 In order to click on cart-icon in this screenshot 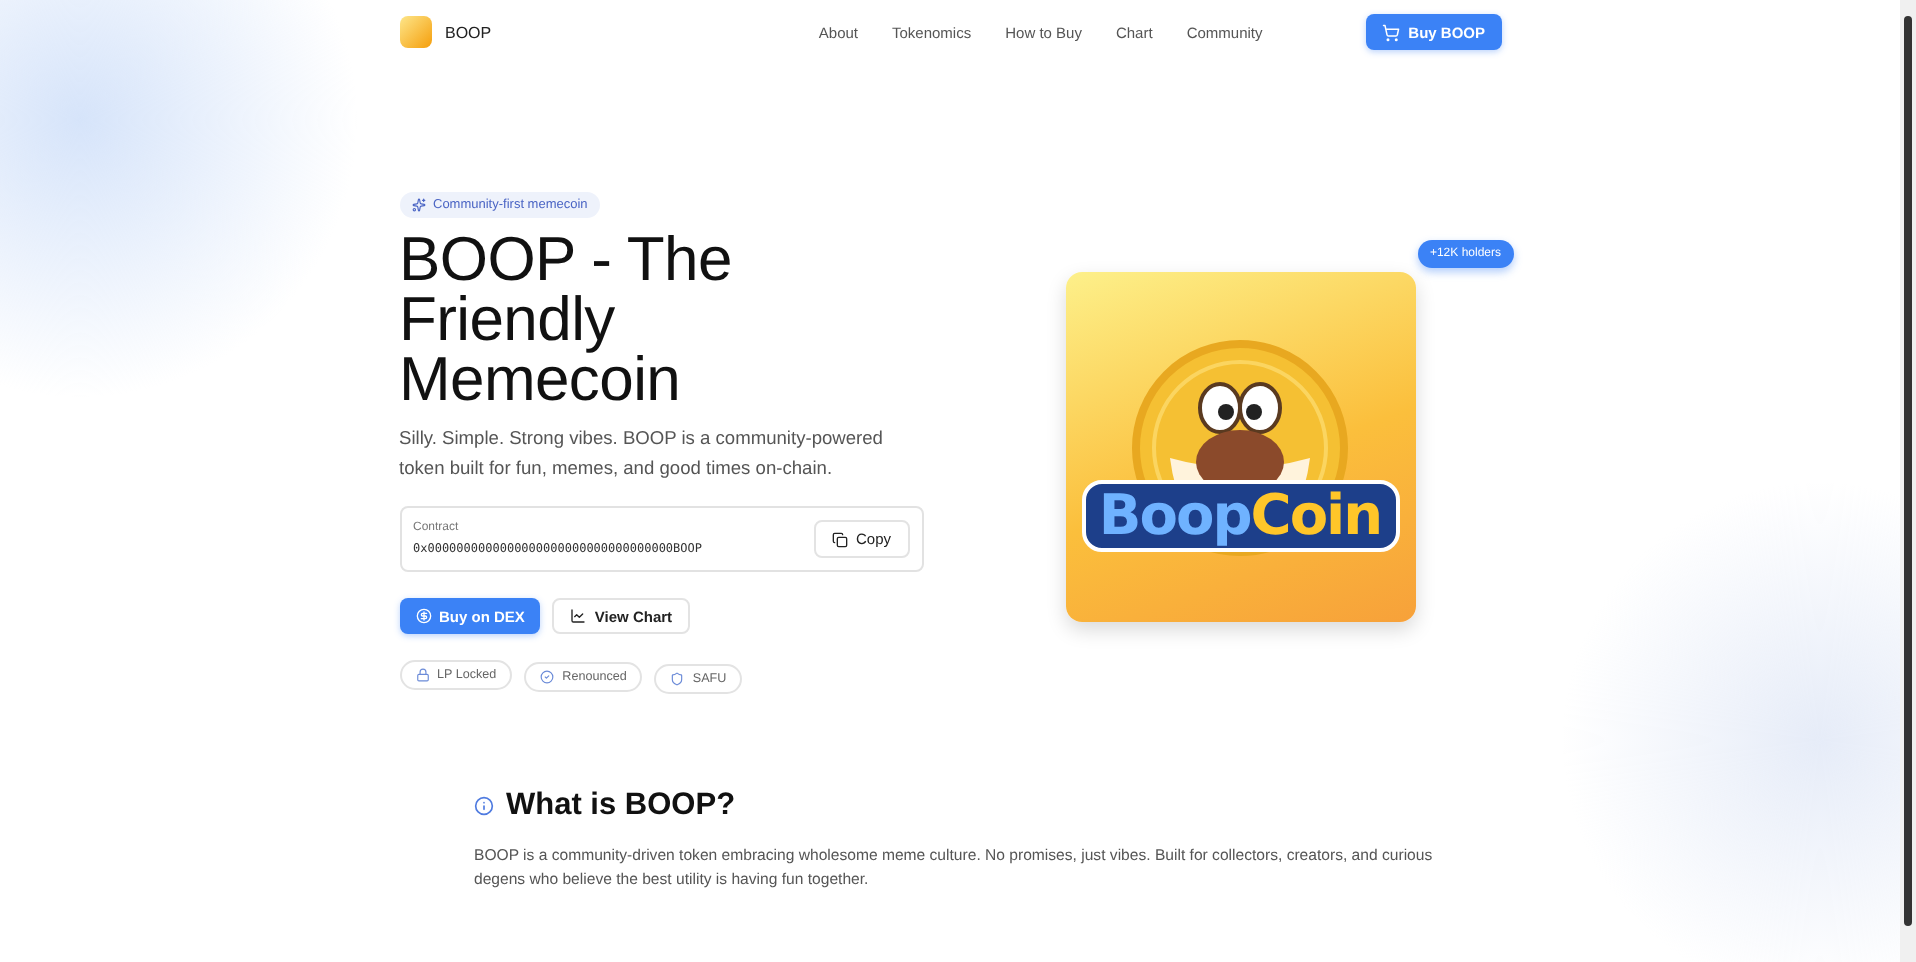, I will do `click(1391, 32)`.